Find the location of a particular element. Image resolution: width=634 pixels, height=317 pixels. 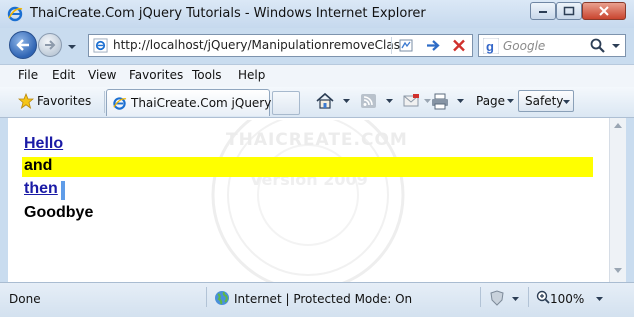

safety-menu-button: Safety is located at coordinates (546, 101).